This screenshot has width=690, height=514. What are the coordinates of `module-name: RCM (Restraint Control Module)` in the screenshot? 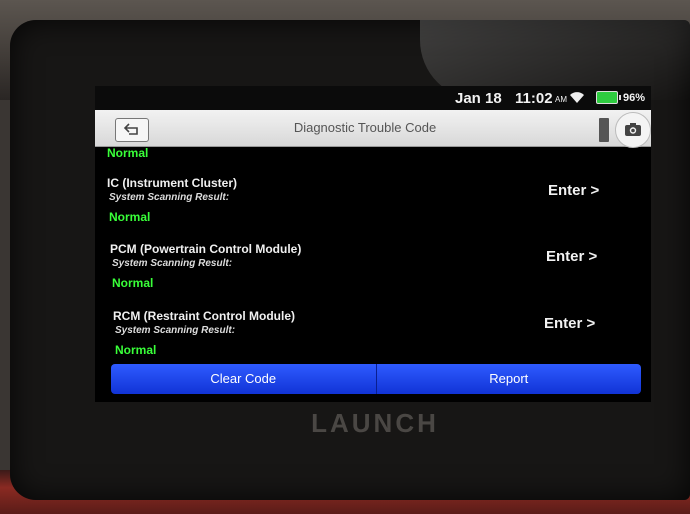 It's located at (204, 316).